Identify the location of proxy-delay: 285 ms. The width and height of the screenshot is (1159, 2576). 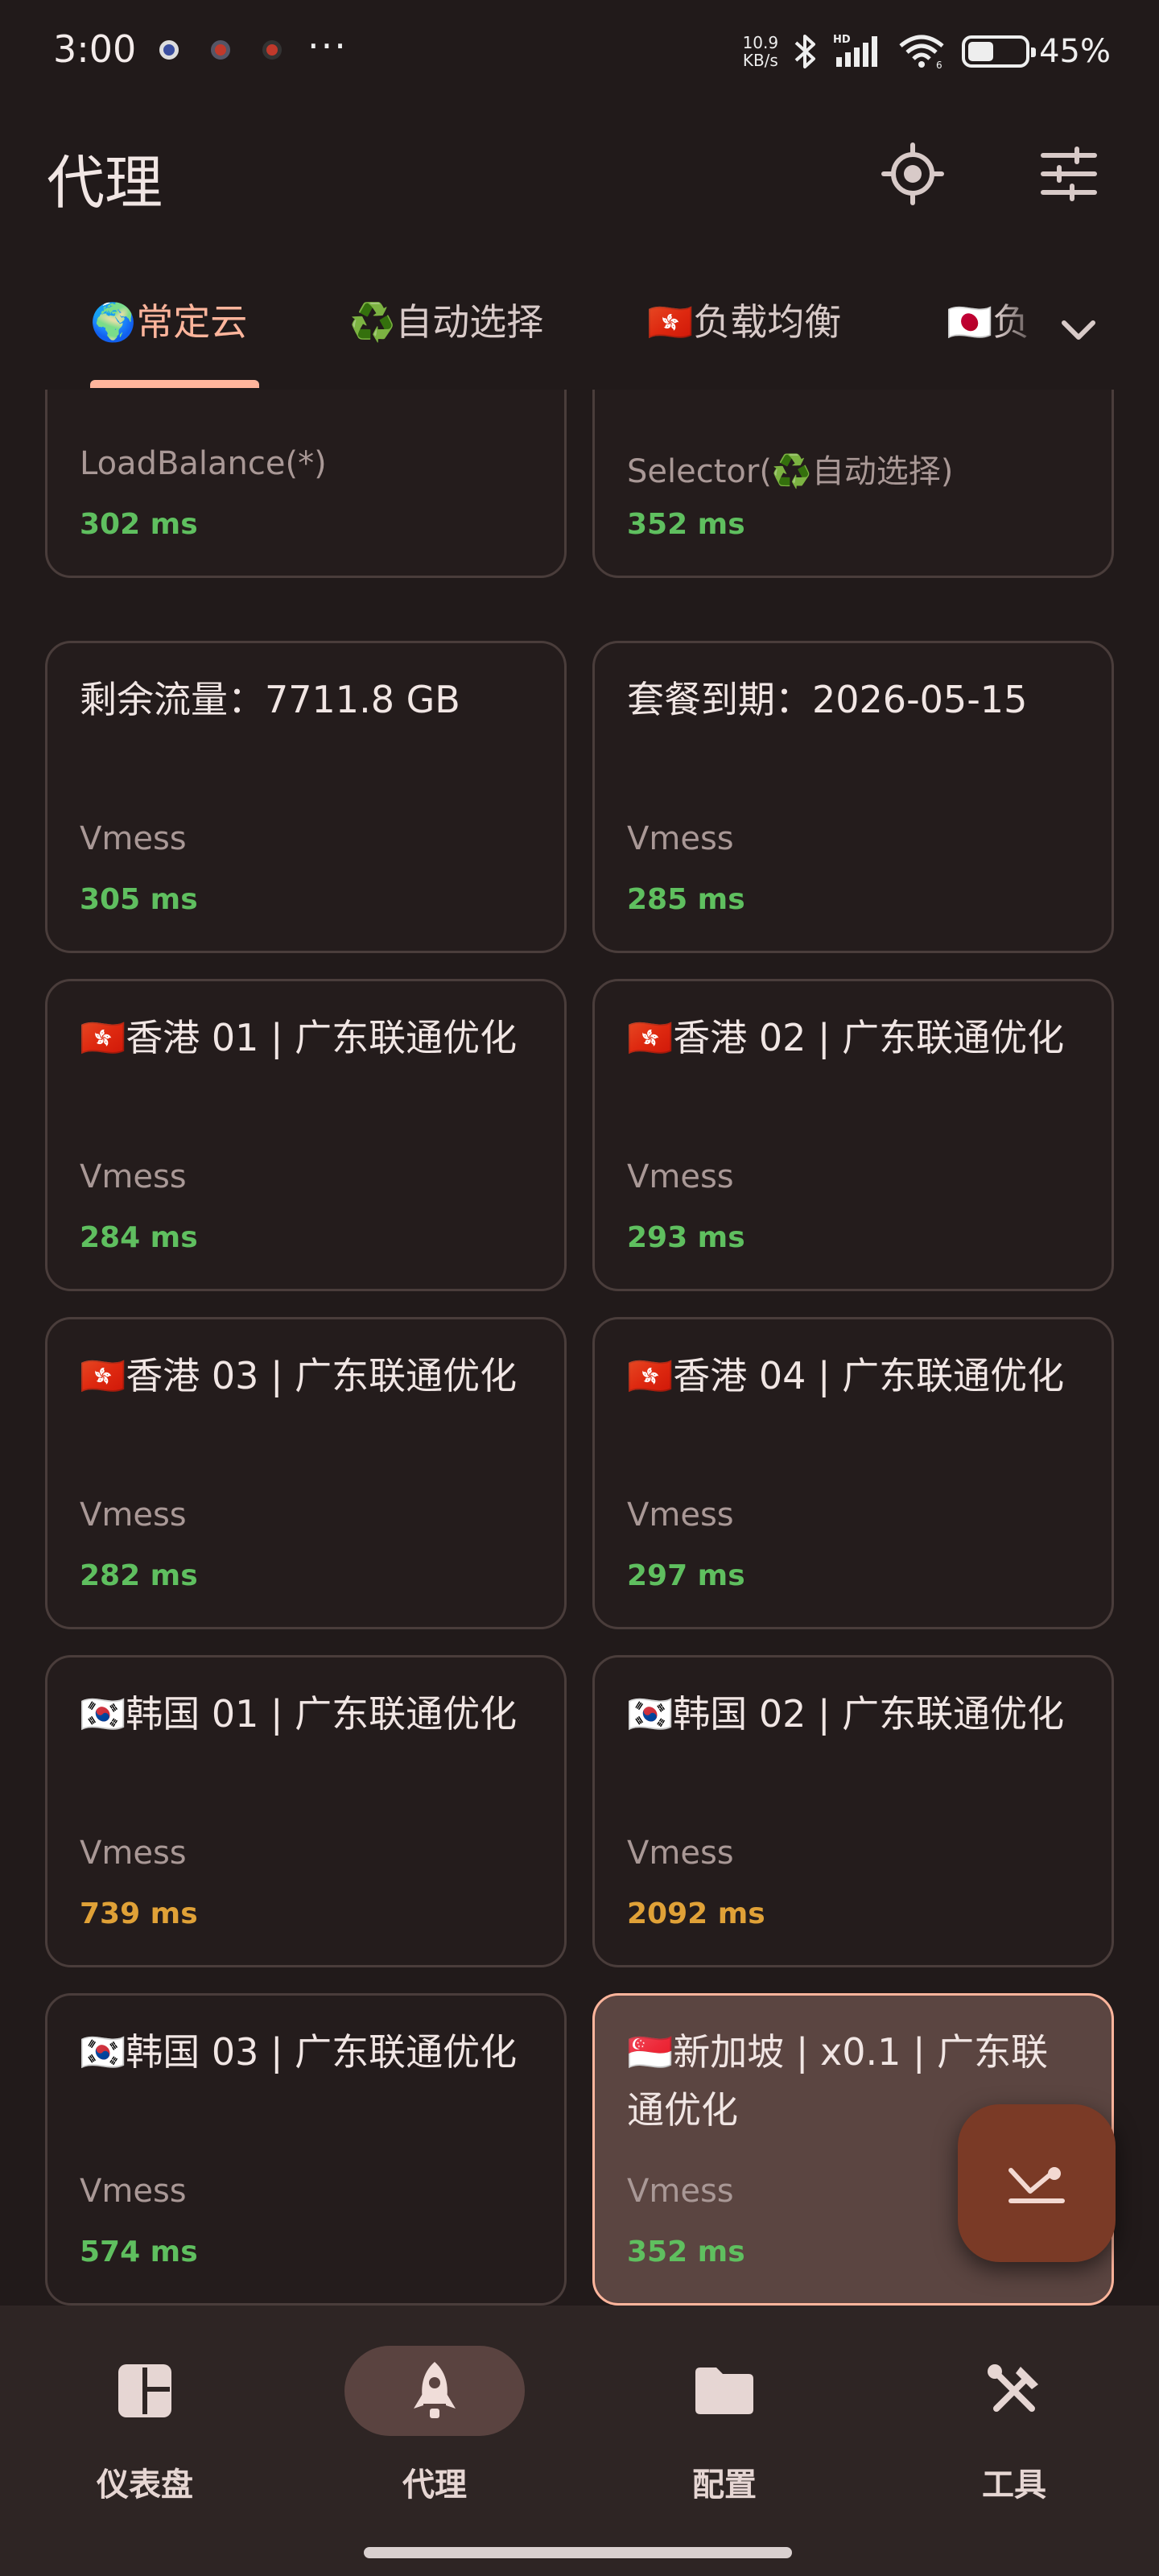
(686, 899).